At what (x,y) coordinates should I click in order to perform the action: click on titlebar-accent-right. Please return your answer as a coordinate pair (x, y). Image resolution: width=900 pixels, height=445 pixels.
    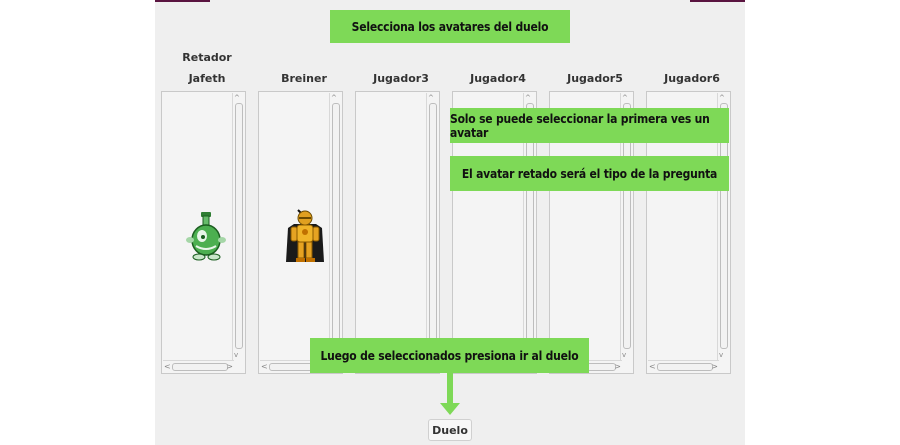
    Looking at the image, I should click on (717, 1).